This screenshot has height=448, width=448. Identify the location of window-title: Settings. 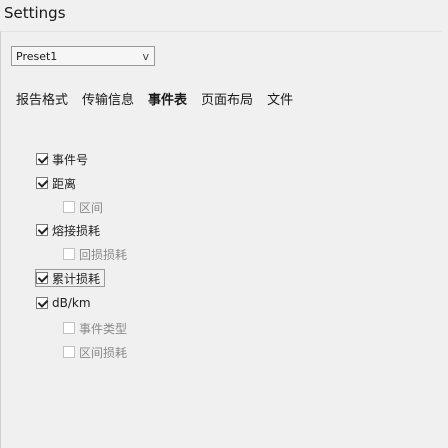
(35, 13).